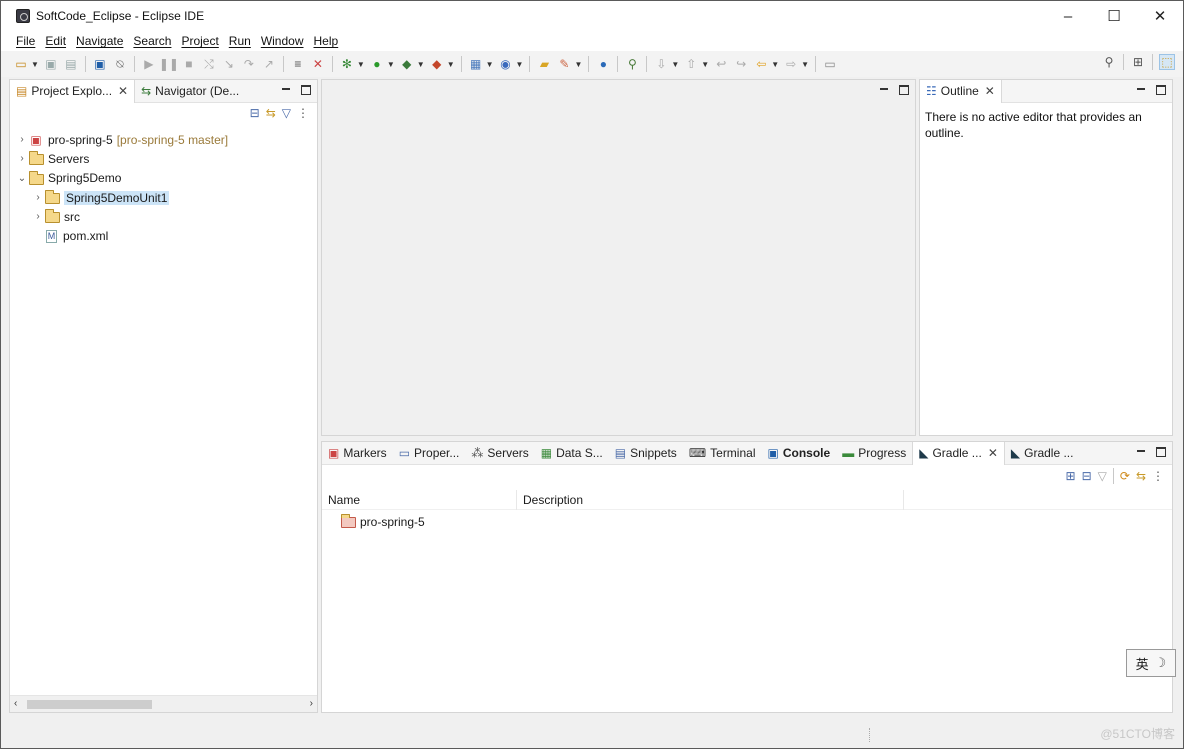 The image size is (1184, 749). I want to click on terminate-icon: ■, so click(189, 64).